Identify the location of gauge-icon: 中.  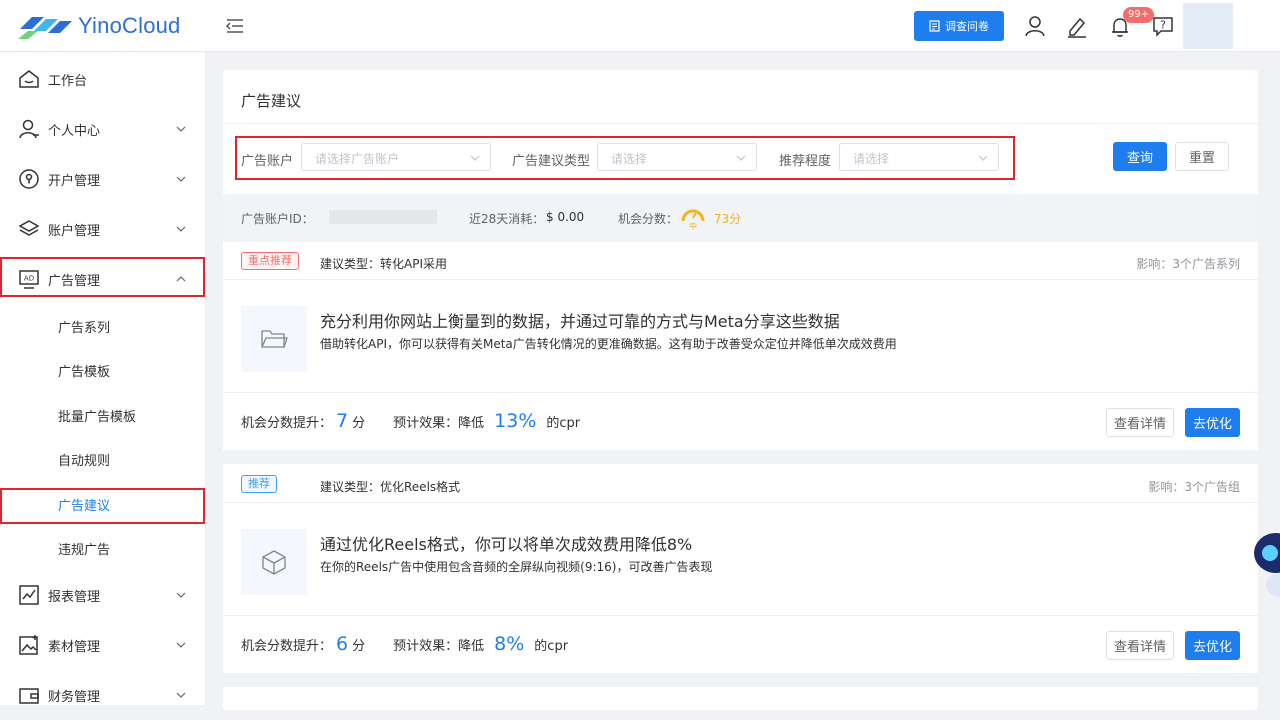
(693, 220).